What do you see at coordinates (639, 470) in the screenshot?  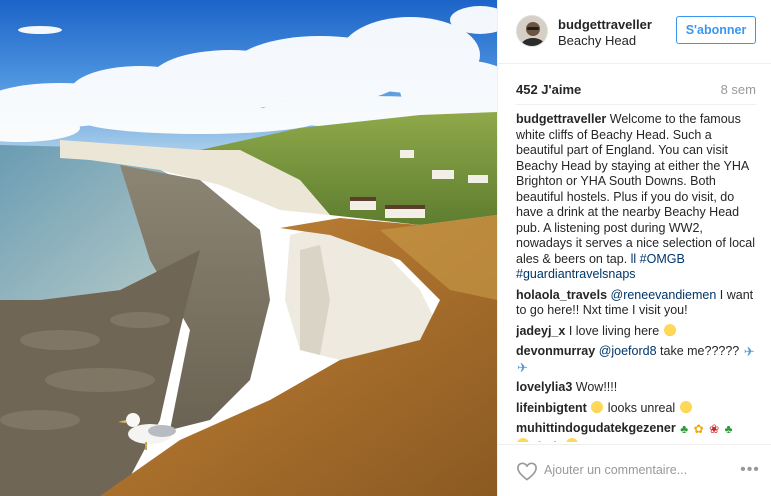 I see `comment-input` at bounding box center [639, 470].